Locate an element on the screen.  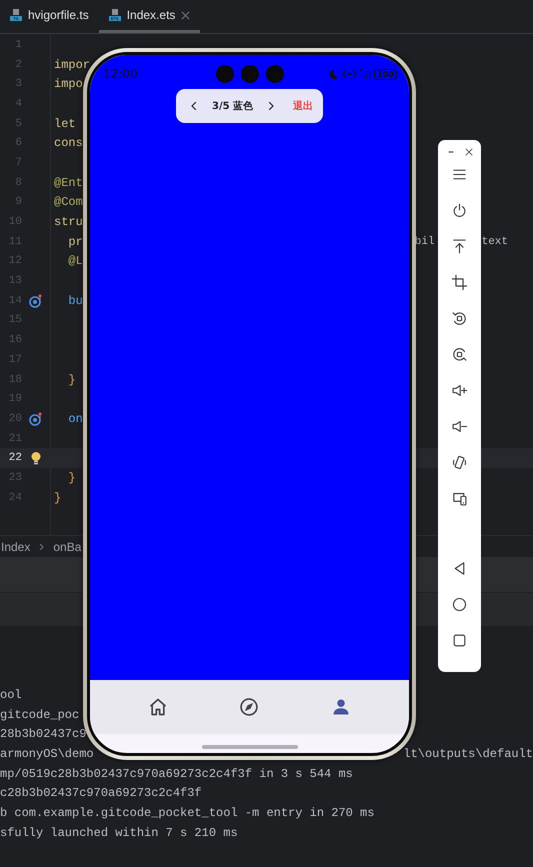
line-number: 22 is located at coordinates (15, 458).